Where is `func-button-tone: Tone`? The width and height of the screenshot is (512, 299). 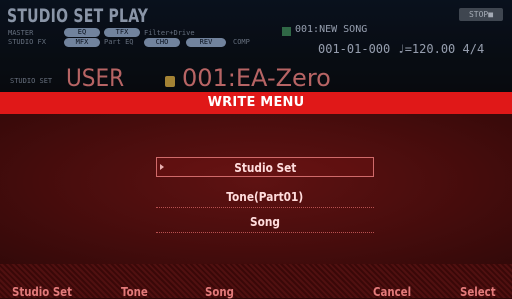
func-button-tone: Tone is located at coordinates (137, 292).